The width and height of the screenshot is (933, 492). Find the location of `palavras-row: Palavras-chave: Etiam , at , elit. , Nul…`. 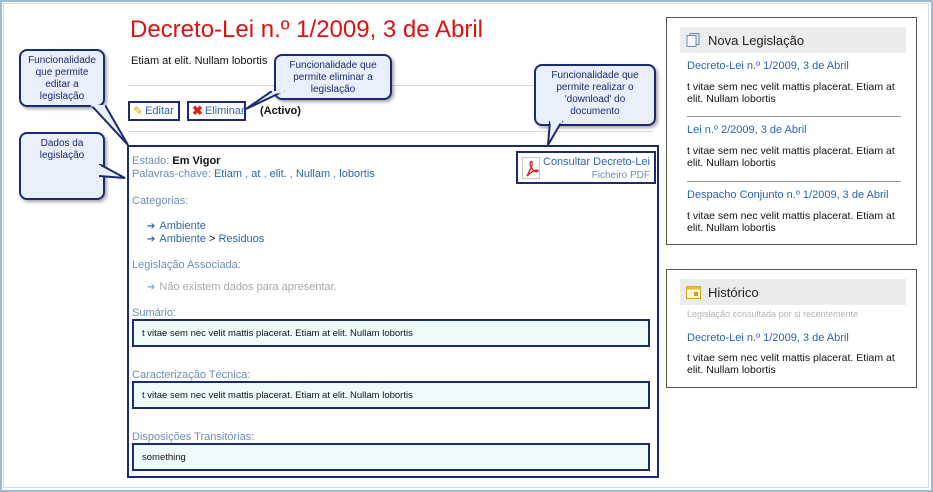

palavras-row: Palavras-chave: Etiam , at , elit. , Nul… is located at coordinates (253, 174).